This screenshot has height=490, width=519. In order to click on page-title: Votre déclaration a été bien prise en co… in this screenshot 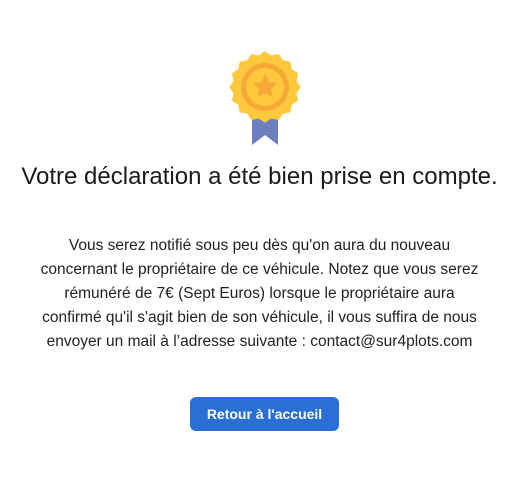, I will do `click(259, 176)`.